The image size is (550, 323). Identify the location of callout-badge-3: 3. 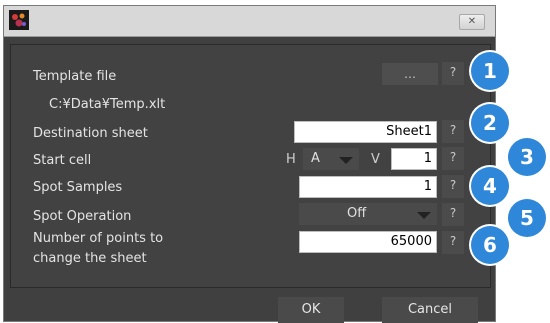
(527, 157).